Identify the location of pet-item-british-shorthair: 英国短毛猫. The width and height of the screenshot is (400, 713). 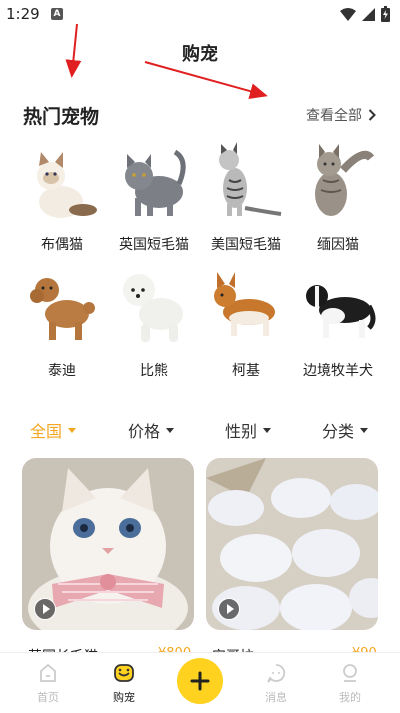
(154, 197).